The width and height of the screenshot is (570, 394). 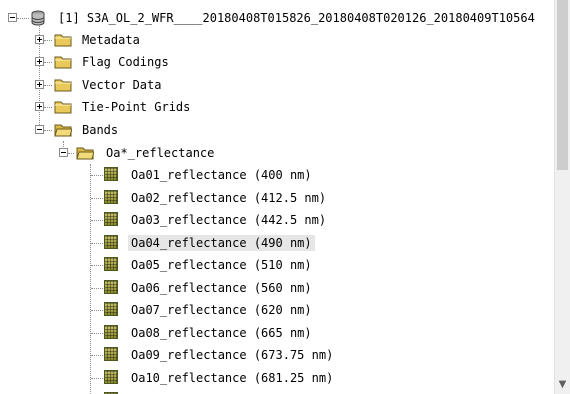 What do you see at coordinates (221, 243) in the screenshot?
I see `band-label: Oa04_reflectance (490 nm)` at bounding box center [221, 243].